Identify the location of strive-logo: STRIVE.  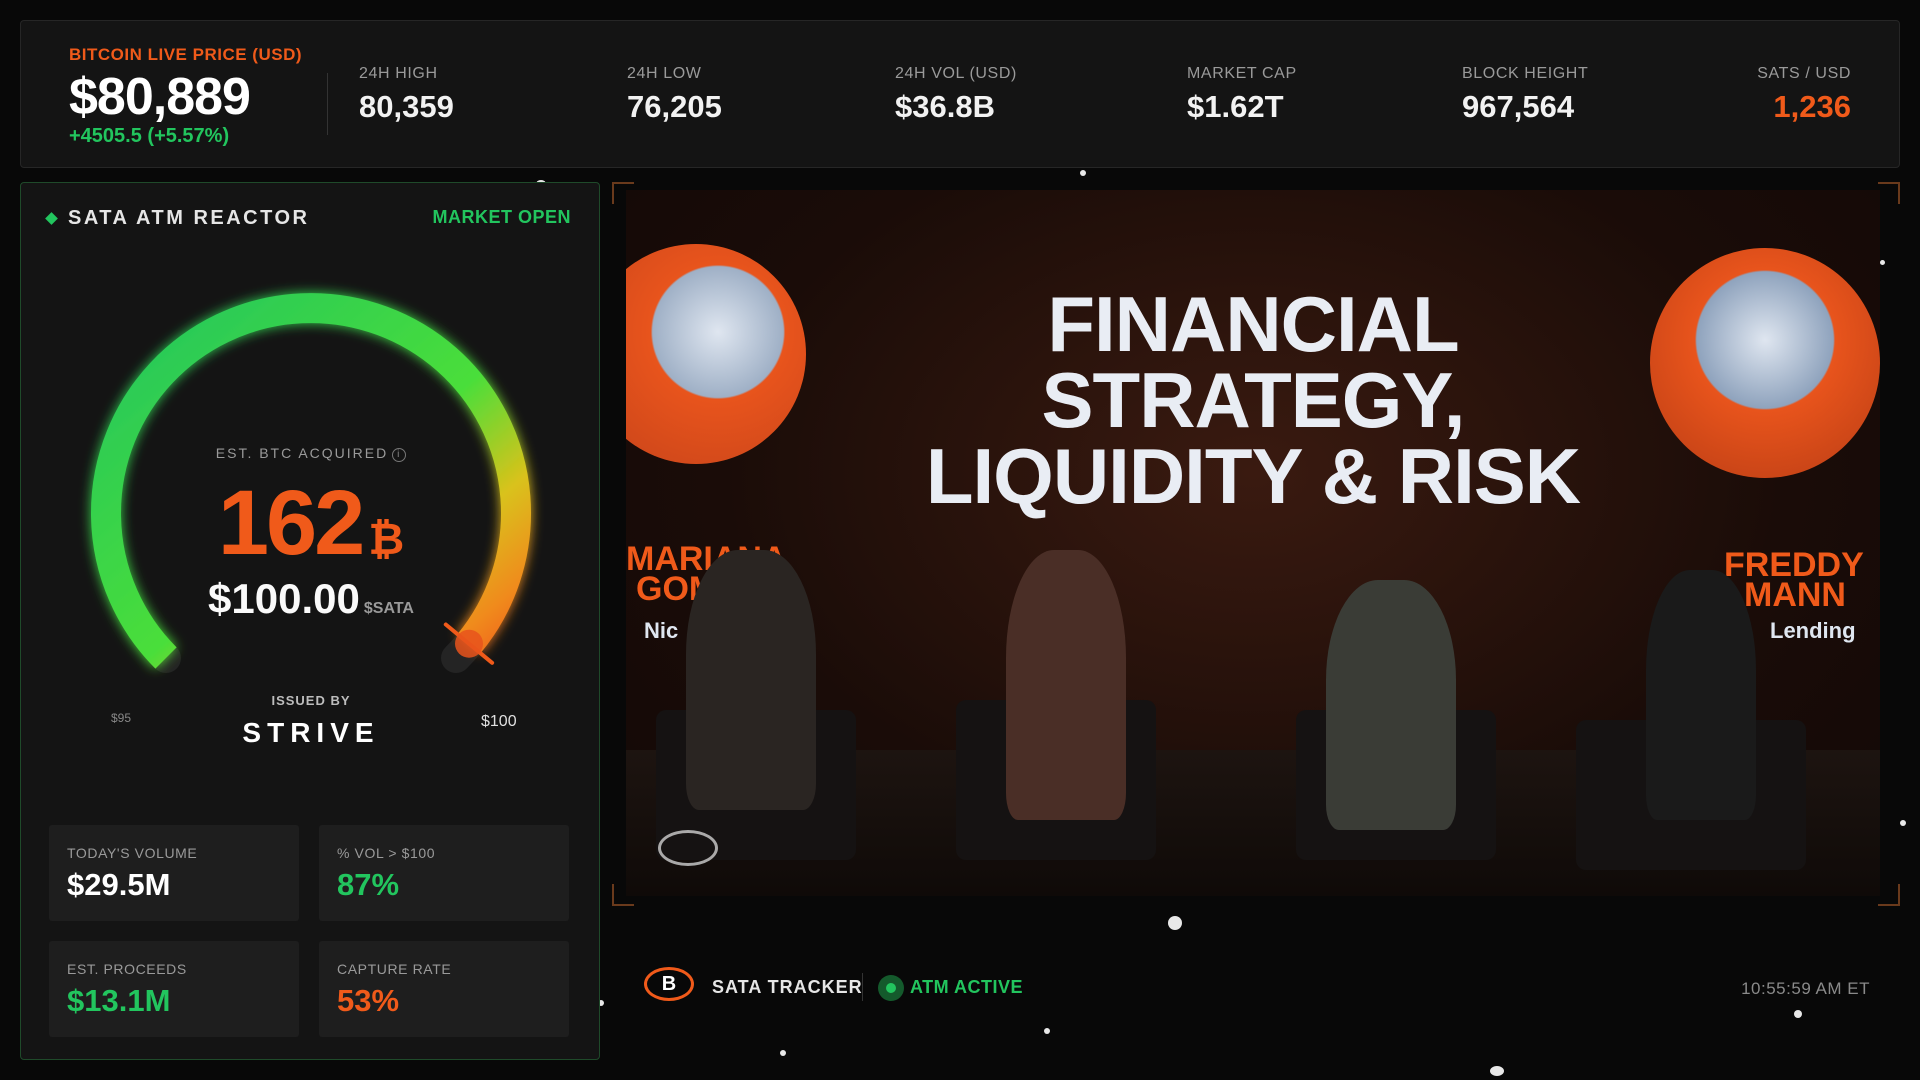
(311, 732).